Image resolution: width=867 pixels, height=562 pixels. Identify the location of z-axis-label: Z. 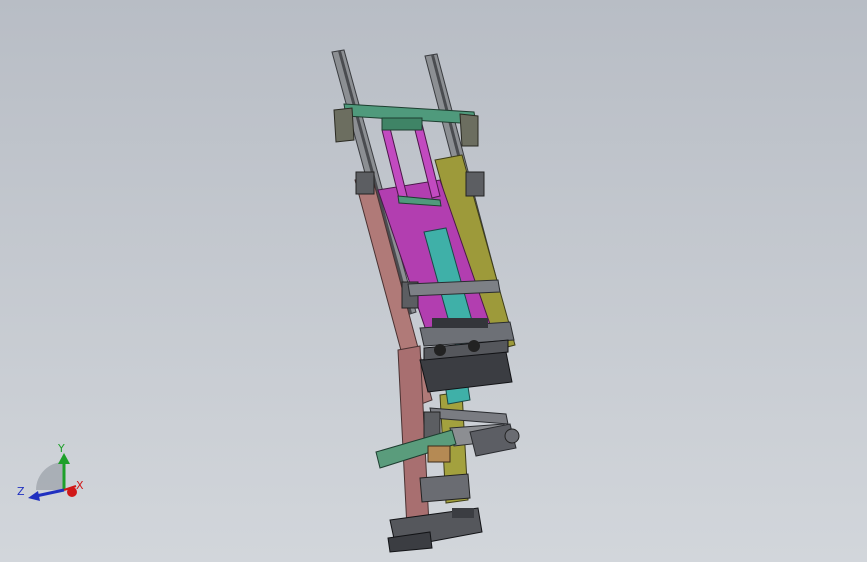
(21, 491).